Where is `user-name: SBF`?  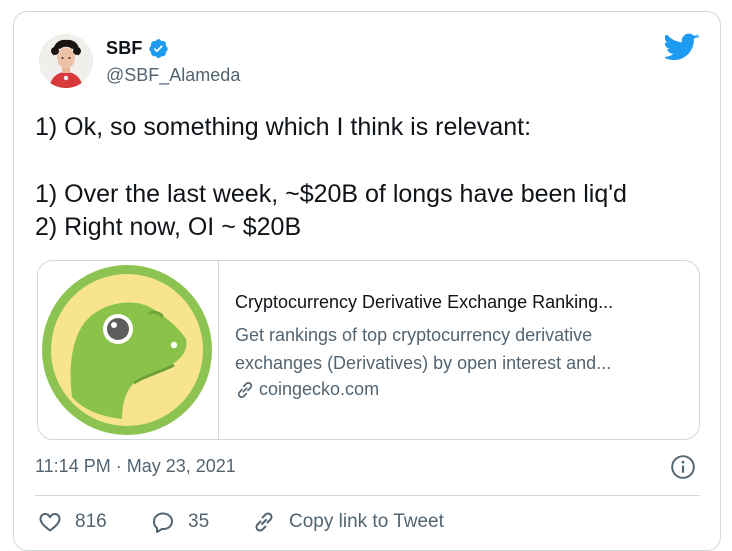 user-name: SBF is located at coordinates (137, 48).